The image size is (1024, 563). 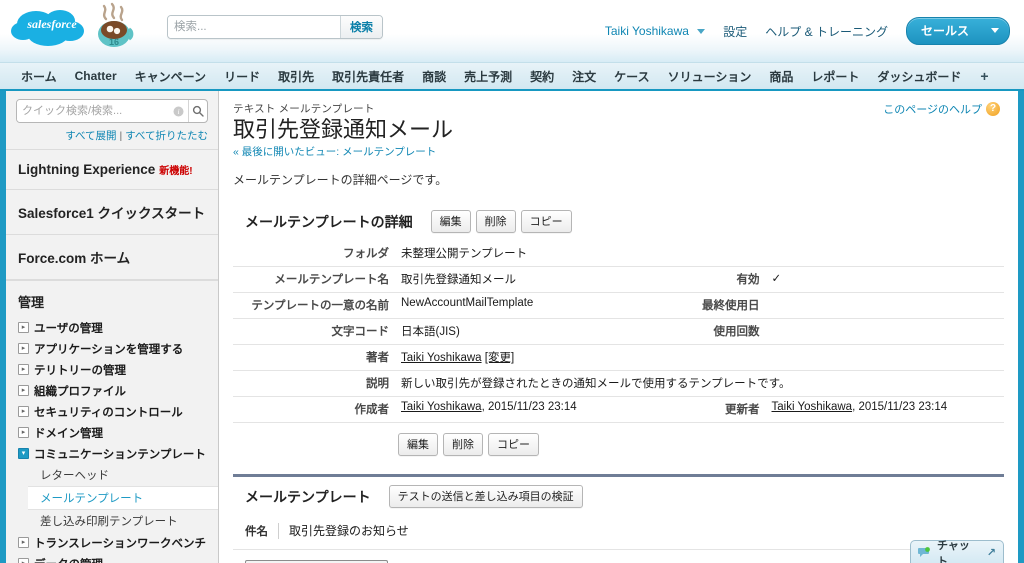 What do you see at coordinates (485, 497) in the screenshot?
I see `send-test-and-verify-merge-fields-button: テストの送信と差し込み項目の検証` at bounding box center [485, 497].